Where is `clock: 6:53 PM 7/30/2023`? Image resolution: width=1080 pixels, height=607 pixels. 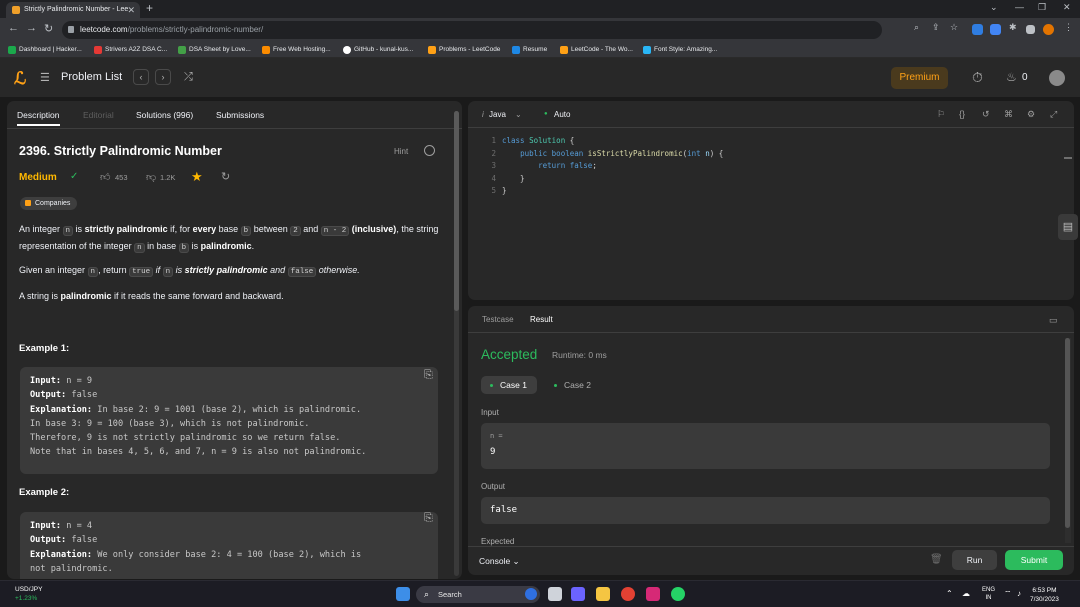
clock: 6:53 PM 7/30/2023 is located at coordinates (1044, 595).